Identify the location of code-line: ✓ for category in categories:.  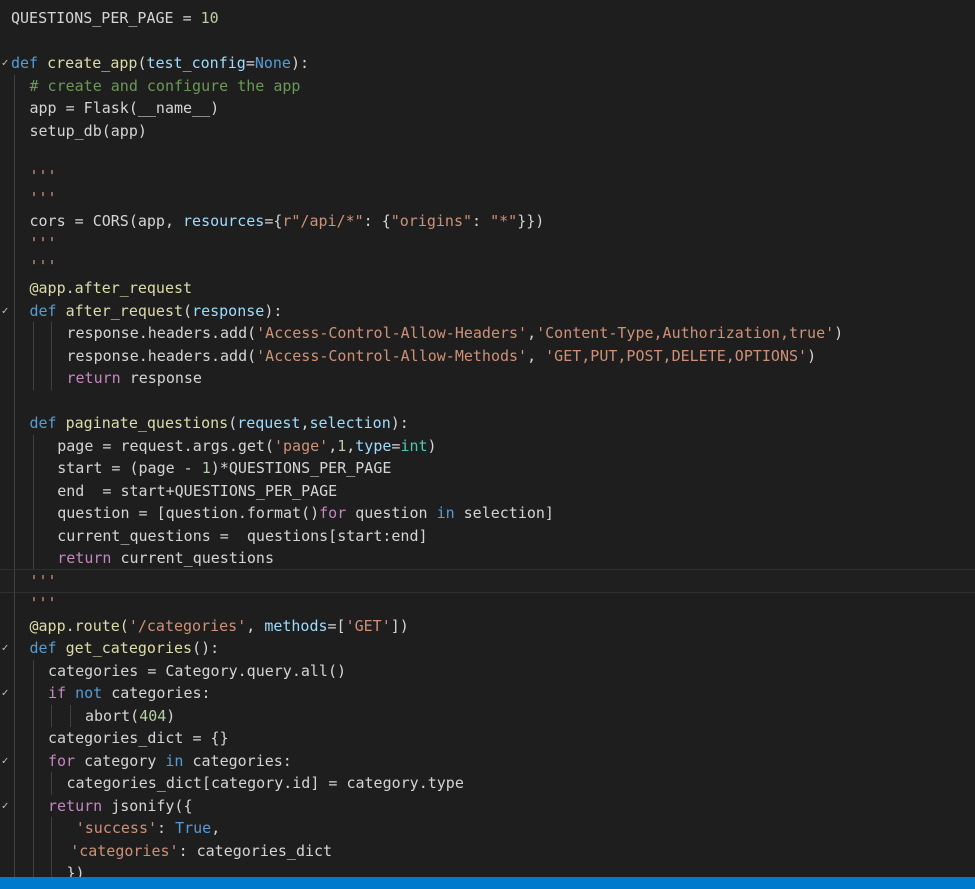
(487, 761).